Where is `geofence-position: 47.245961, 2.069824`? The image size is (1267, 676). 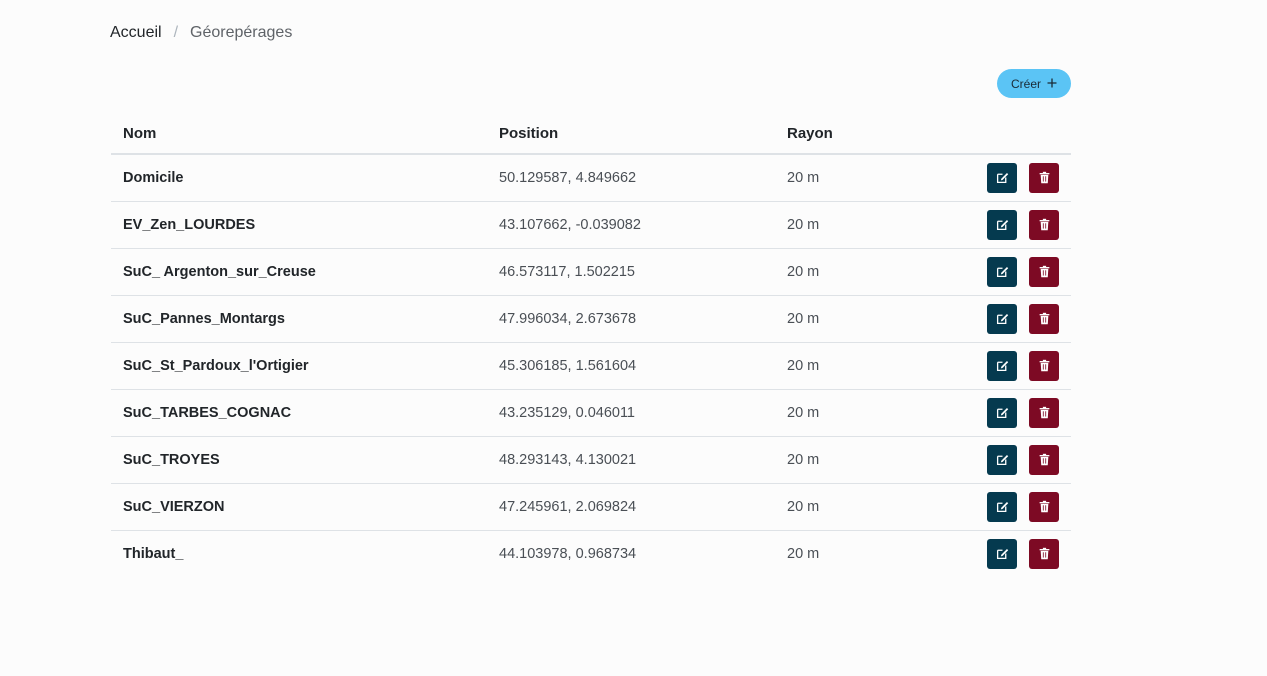
geofence-position: 47.245961, 2.069824 is located at coordinates (631, 507).